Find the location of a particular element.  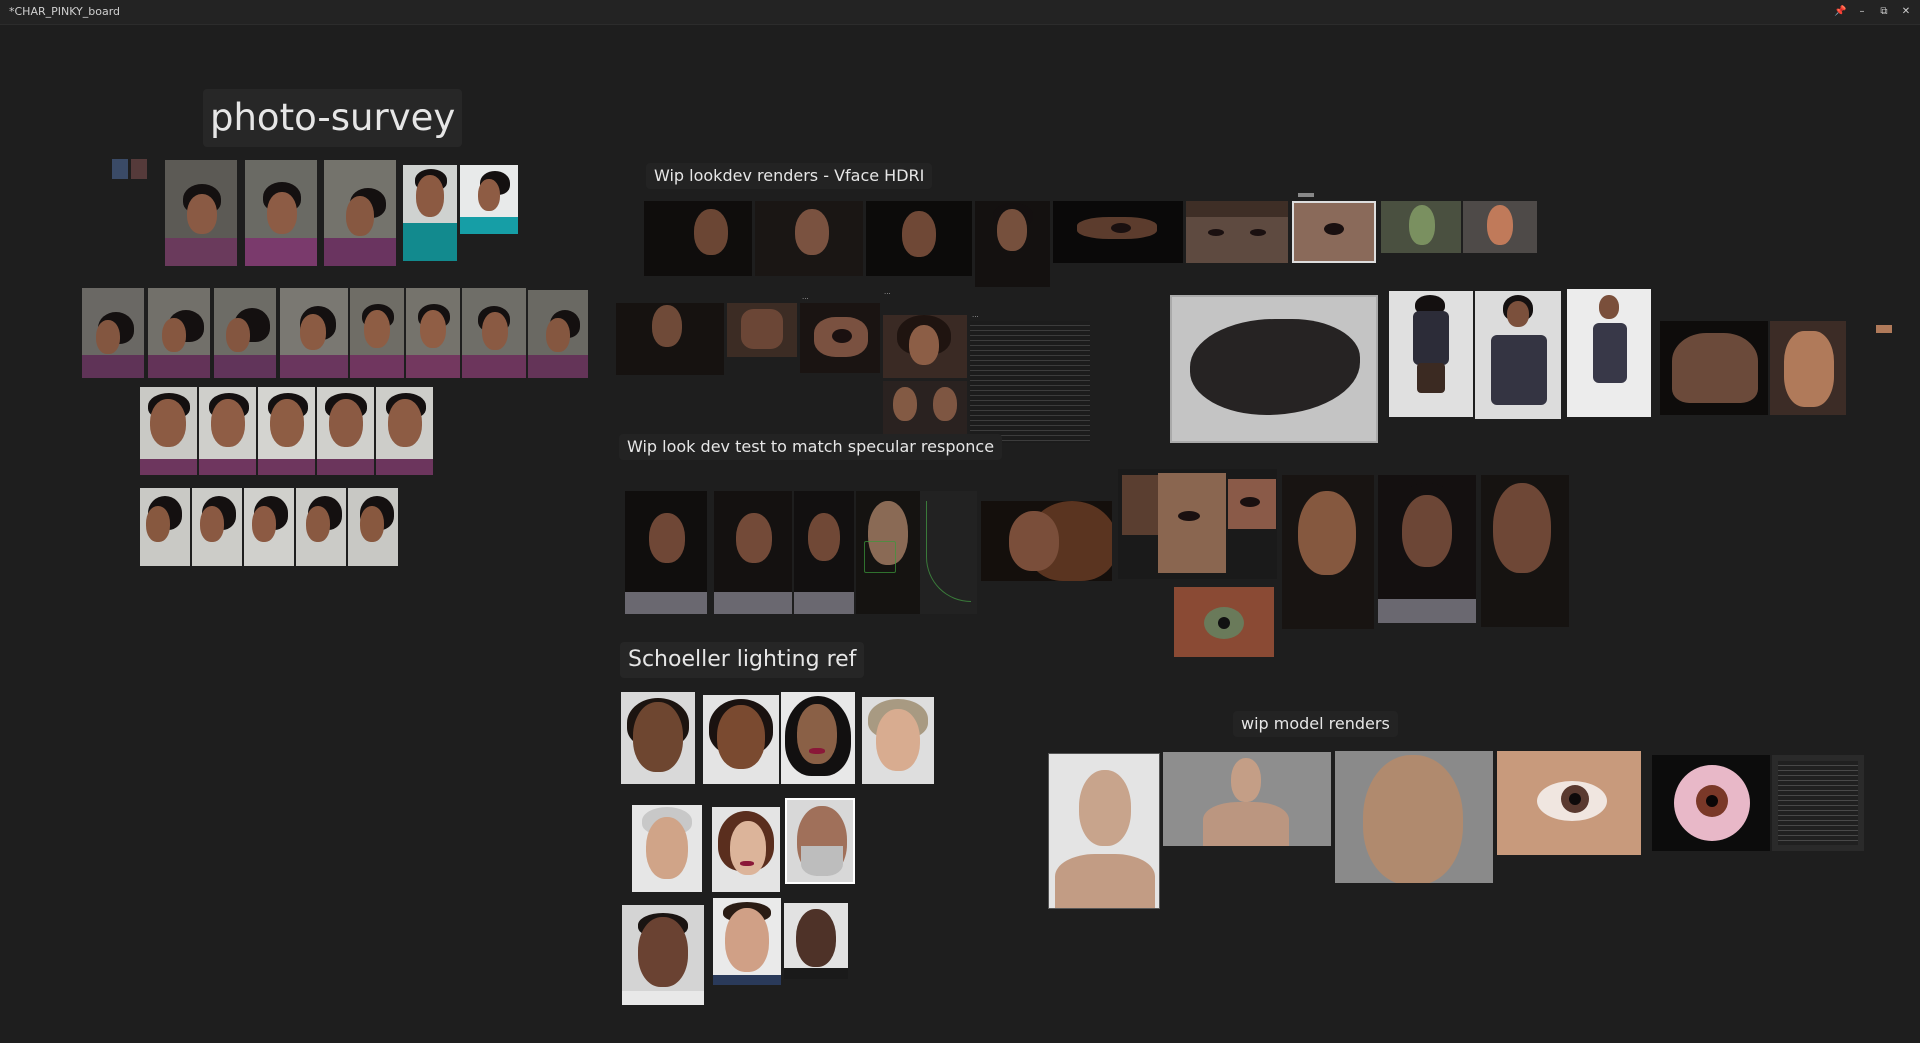

label-schoeller: Schoeller lighting ref is located at coordinates (742, 660).